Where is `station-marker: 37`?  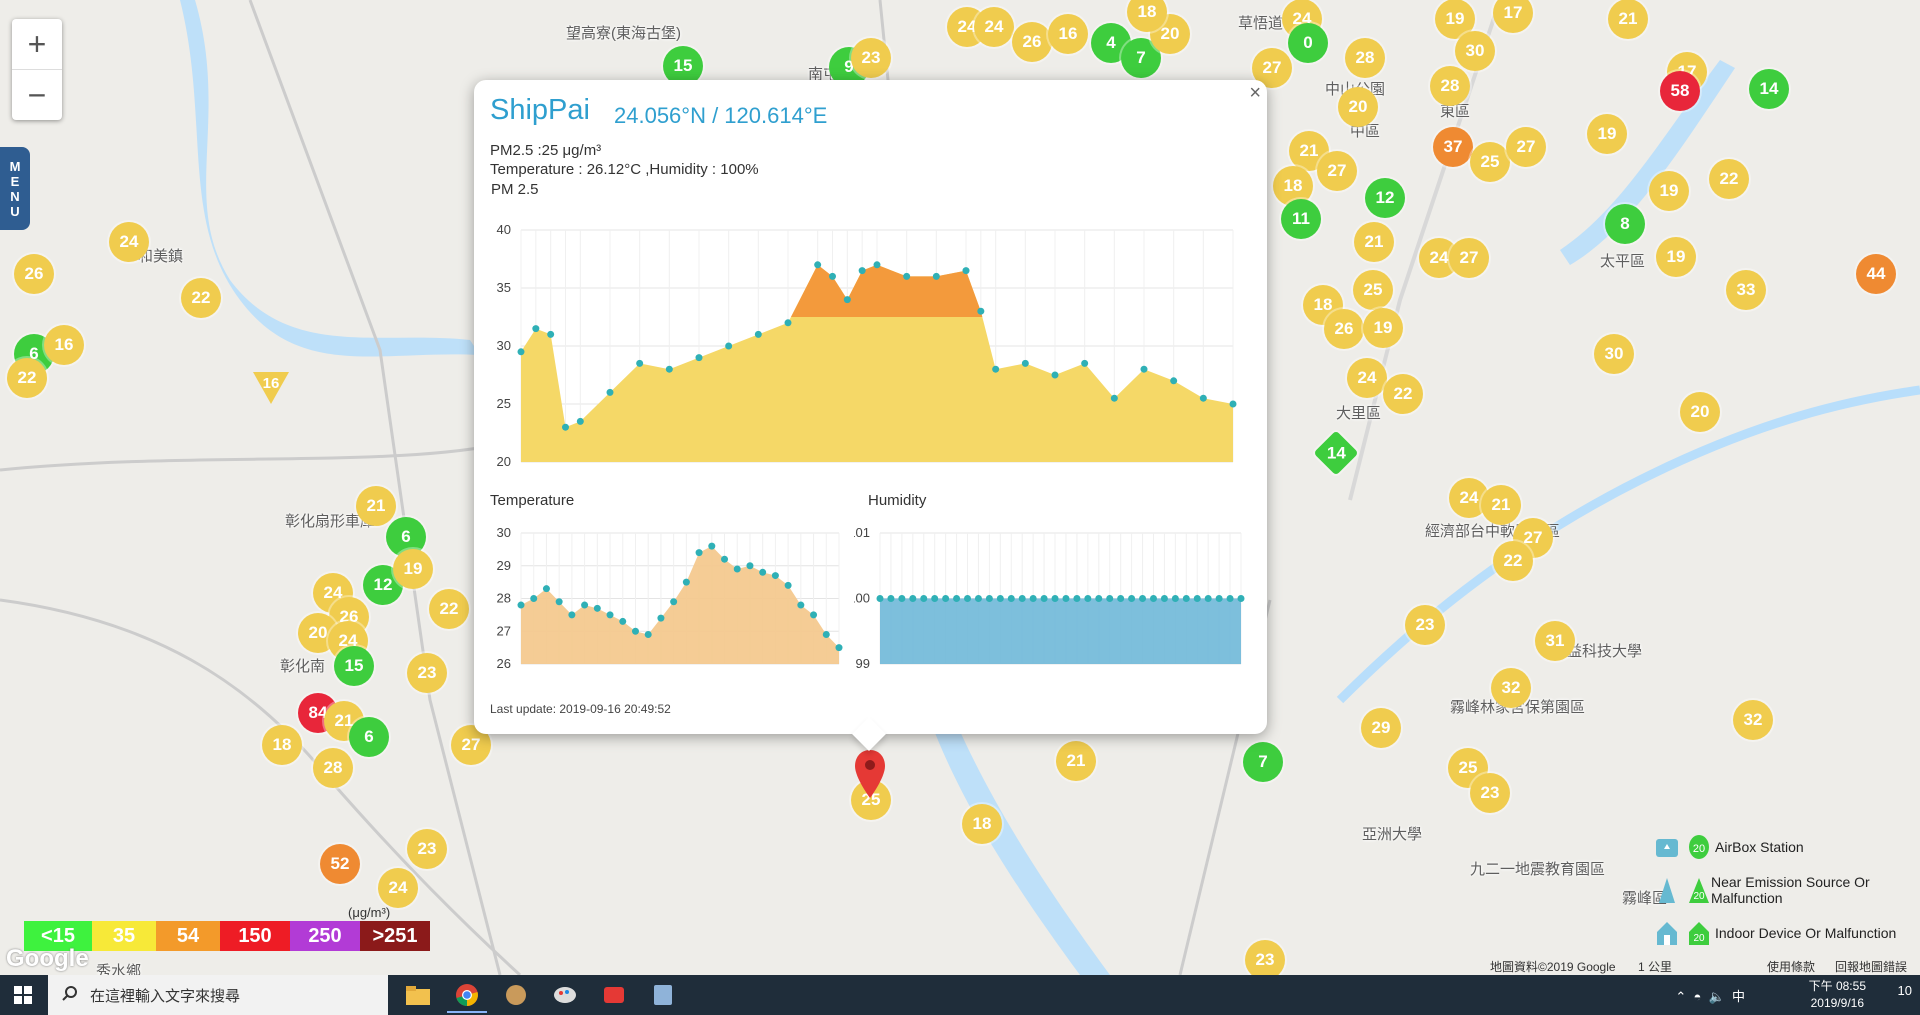
station-marker: 37 is located at coordinates (1453, 147).